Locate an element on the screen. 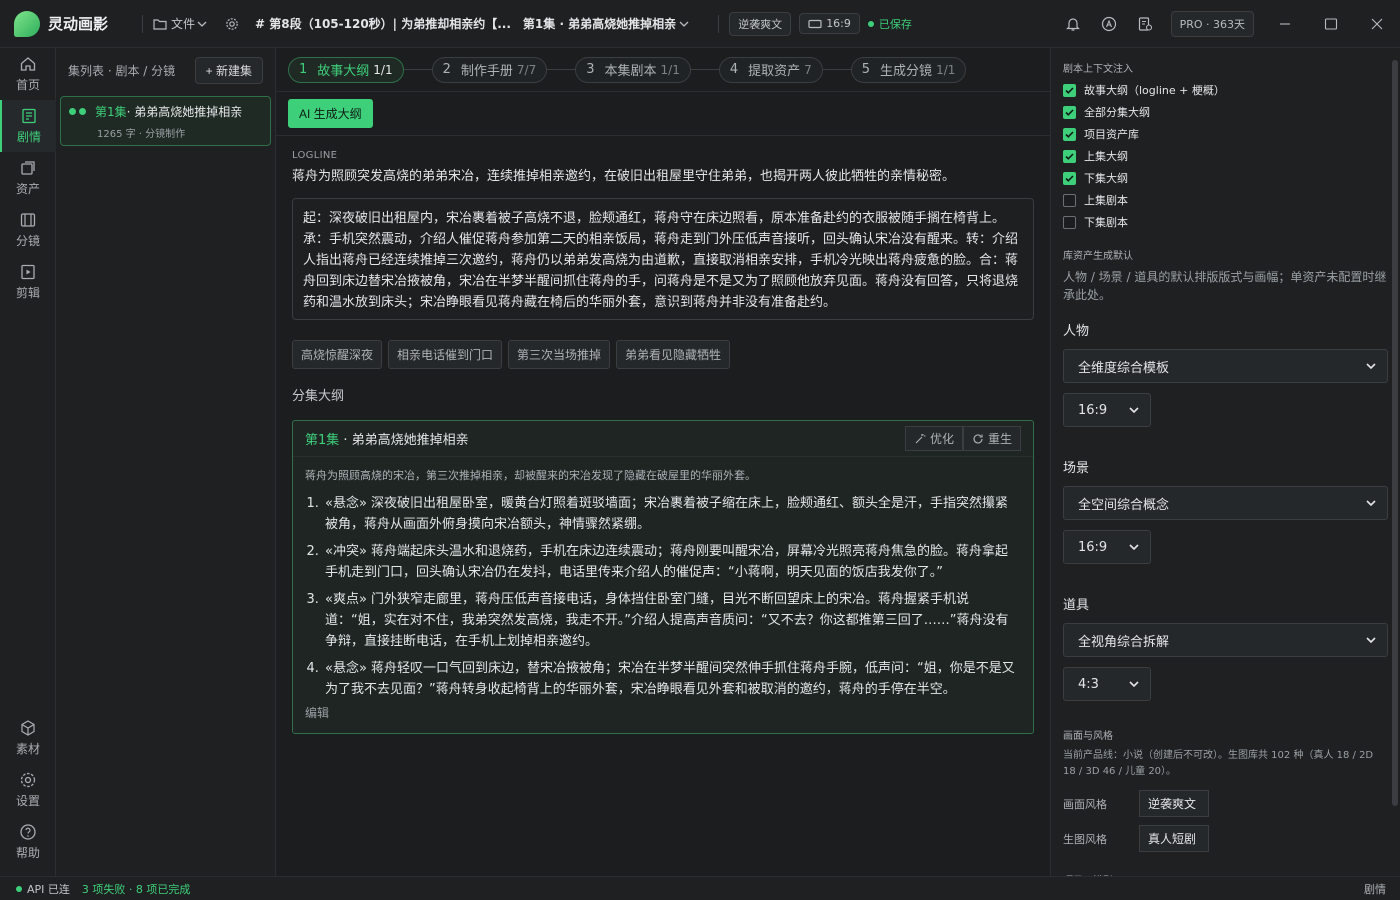 Image resolution: width=1400 pixels, height=900 pixels. new-episode-button: + 新建集 is located at coordinates (228, 70).